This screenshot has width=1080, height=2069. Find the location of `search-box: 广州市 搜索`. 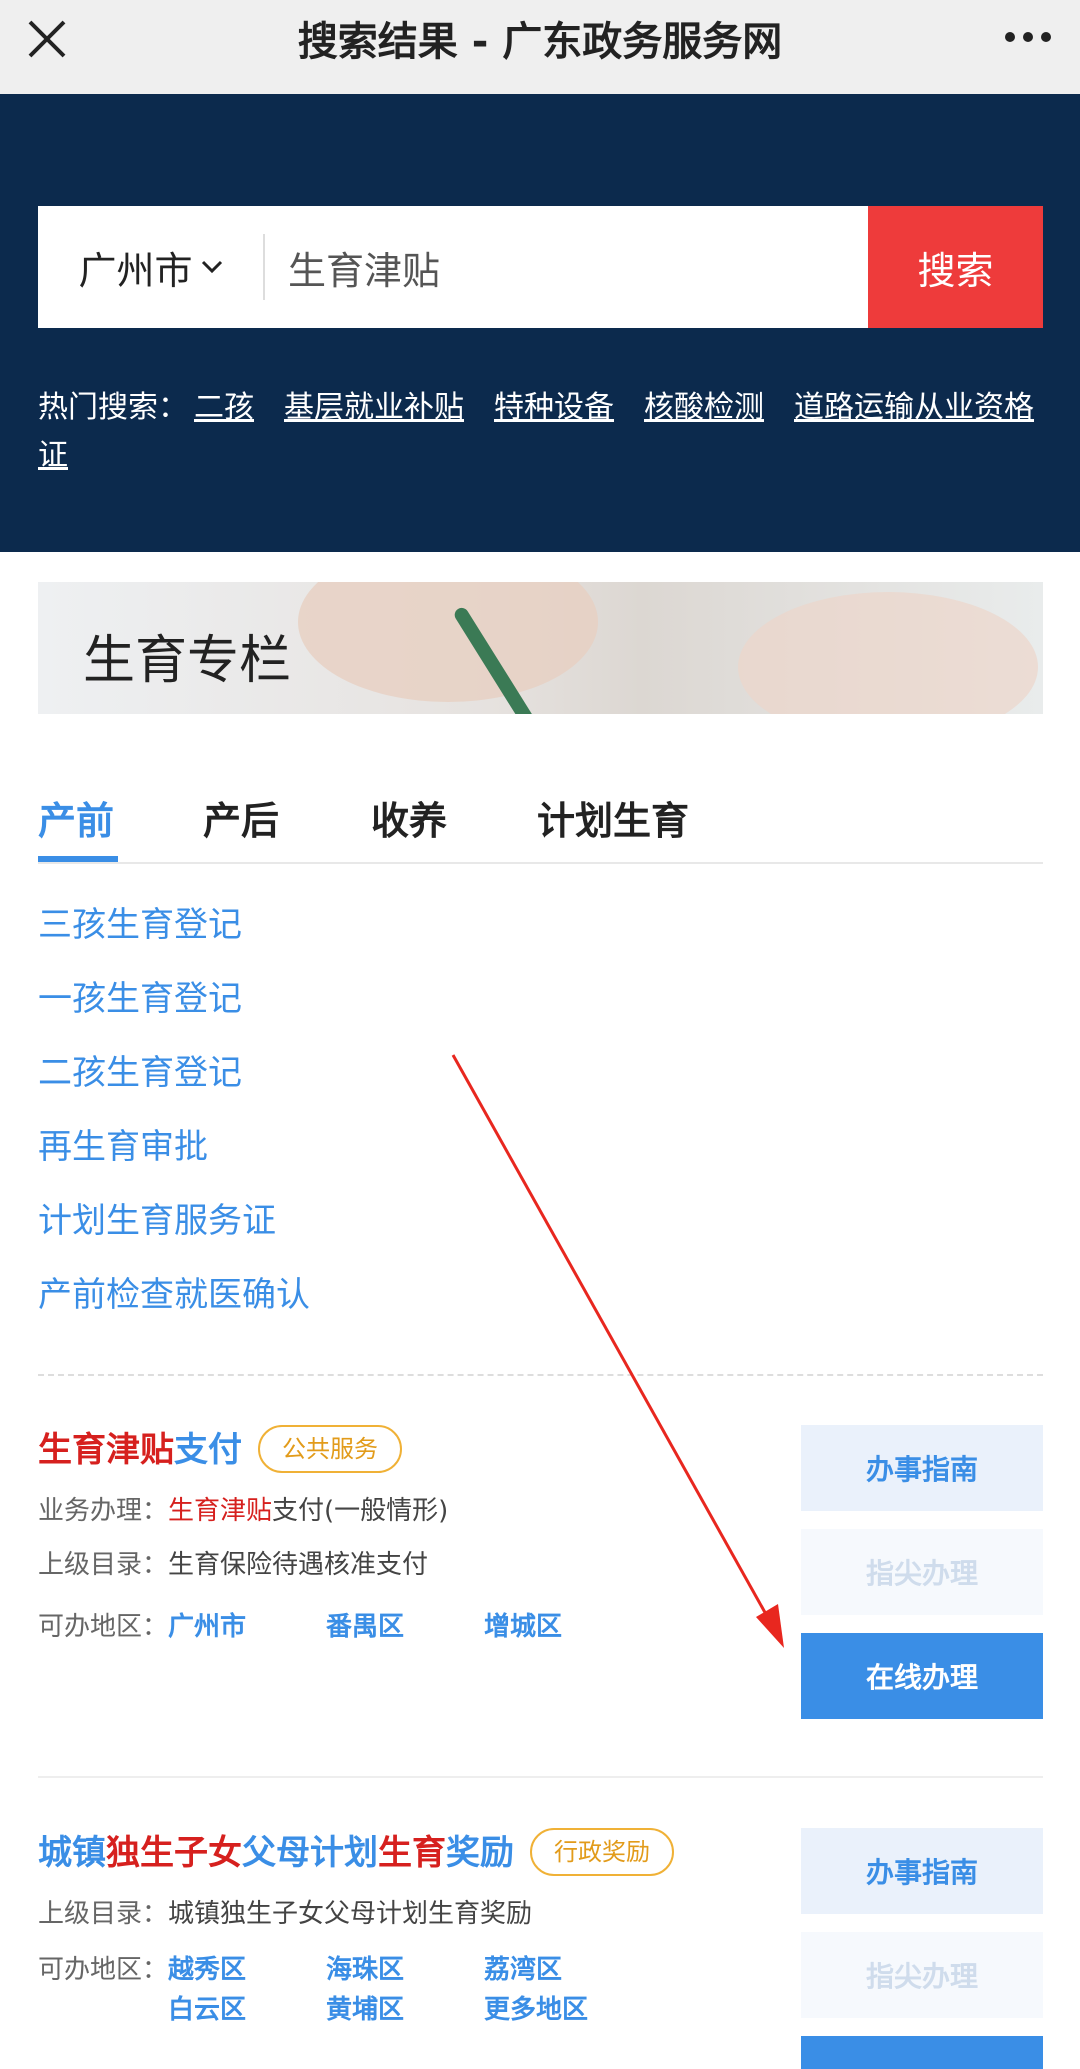

search-box: 广州市 搜索 is located at coordinates (540, 267).